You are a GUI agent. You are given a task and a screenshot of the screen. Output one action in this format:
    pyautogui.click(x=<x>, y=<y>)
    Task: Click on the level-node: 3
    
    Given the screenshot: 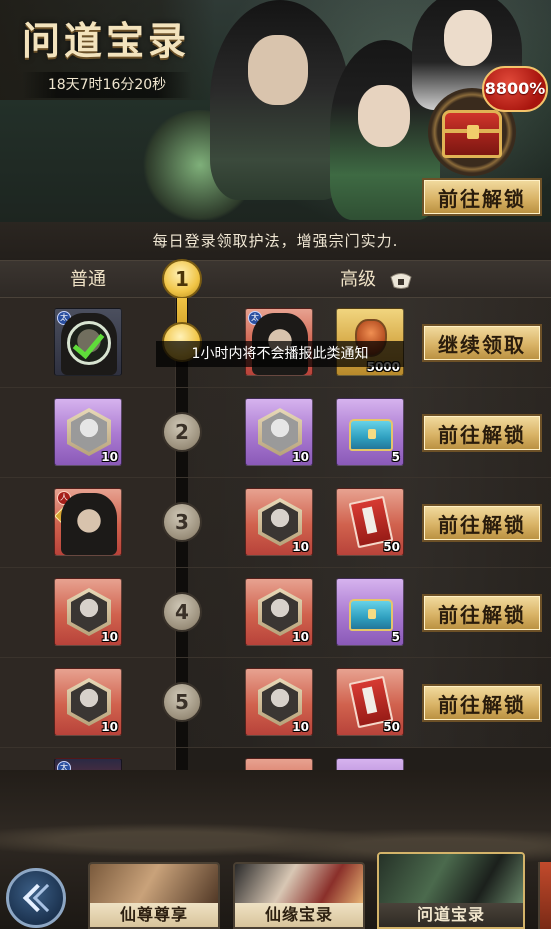 What is the action you would take?
    pyautogui.click(x=182, y=522)
    